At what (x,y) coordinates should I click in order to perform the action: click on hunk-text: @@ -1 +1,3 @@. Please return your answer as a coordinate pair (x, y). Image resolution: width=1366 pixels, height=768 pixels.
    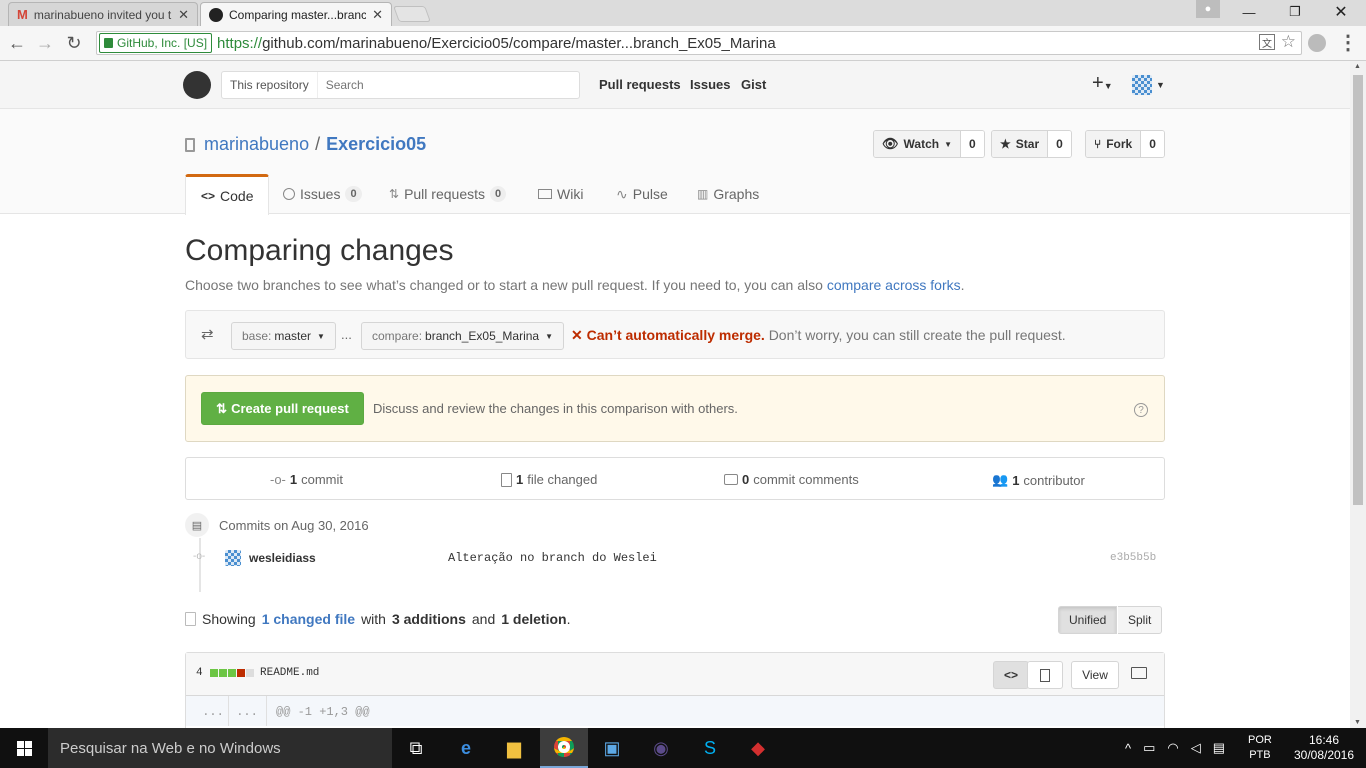
    Looking at the image, I should click on (323, 712).